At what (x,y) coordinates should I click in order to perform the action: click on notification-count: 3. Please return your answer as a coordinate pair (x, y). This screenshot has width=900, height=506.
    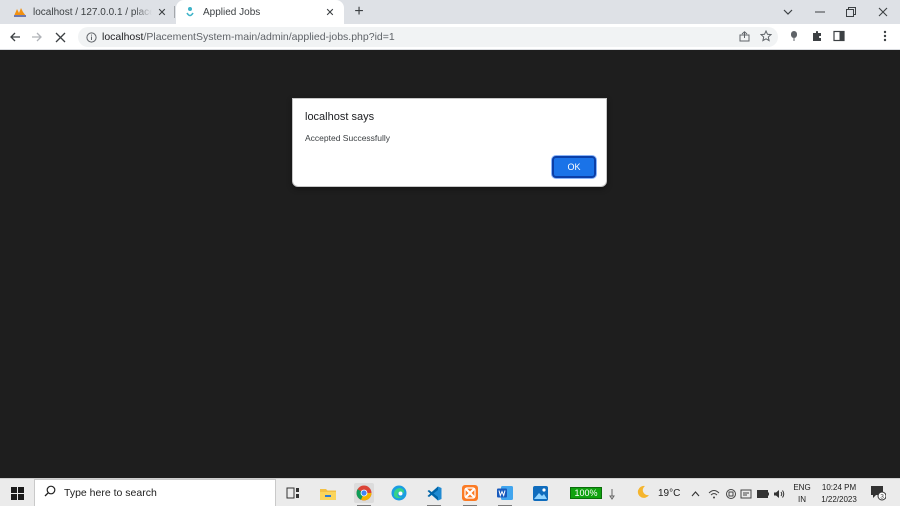
    Looking at the image, I should click on (882, 497).